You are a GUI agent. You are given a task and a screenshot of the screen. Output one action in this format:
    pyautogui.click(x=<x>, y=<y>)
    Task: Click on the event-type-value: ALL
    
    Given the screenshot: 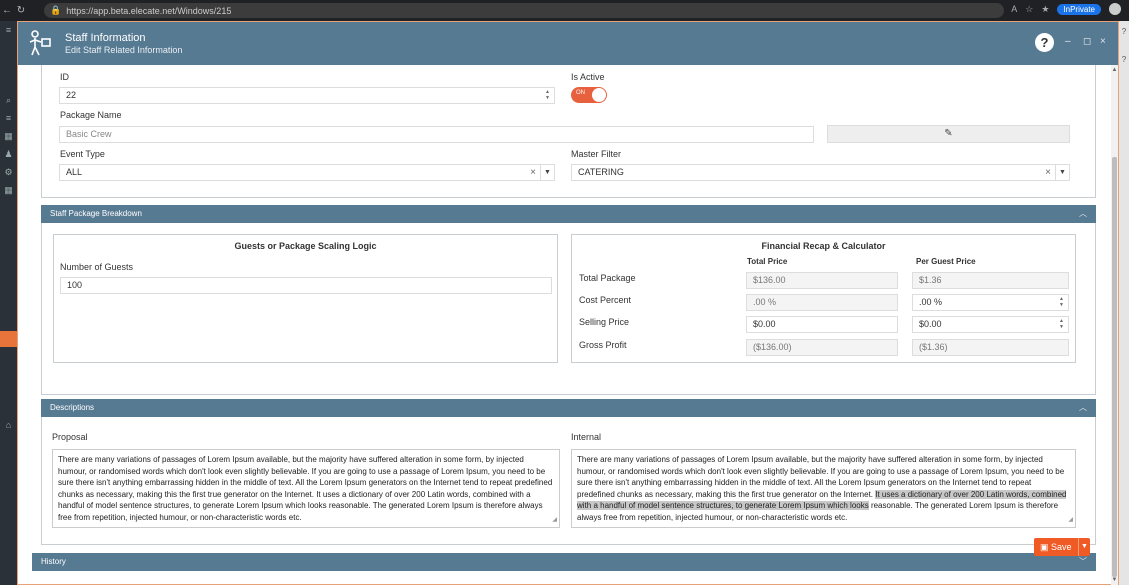 What is the action you would take?
    pyautogui.click(x=74, y=172)
    